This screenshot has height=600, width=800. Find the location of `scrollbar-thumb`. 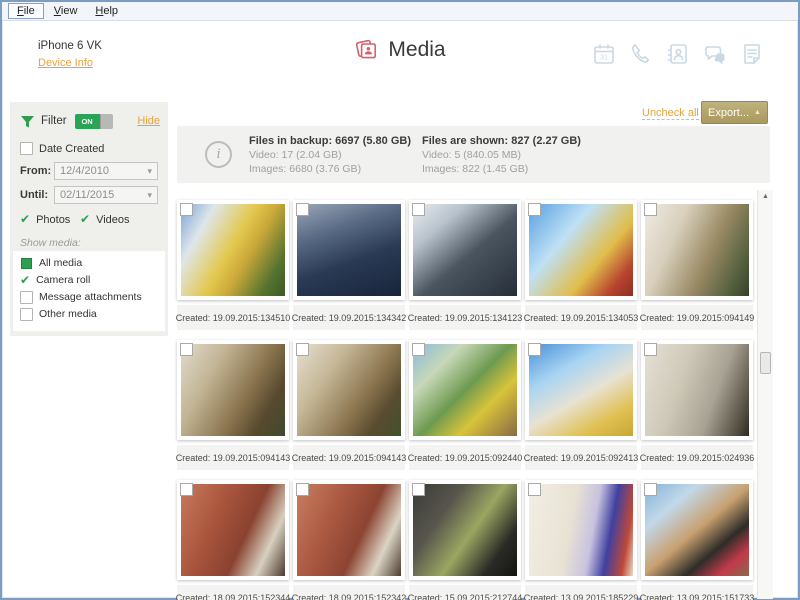

scrollbar-thumb is located at coordinates (765, 363).